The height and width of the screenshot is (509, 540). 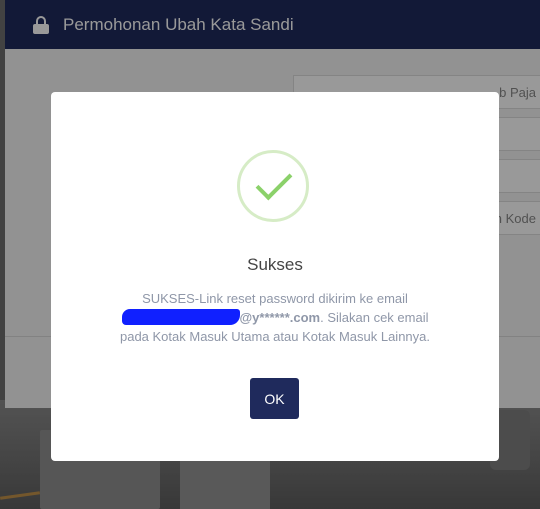 What do you see at coordinates (275, 264) in the screenshot?
I see `dialog-title: Sukses` at bounding box center [275, 264].